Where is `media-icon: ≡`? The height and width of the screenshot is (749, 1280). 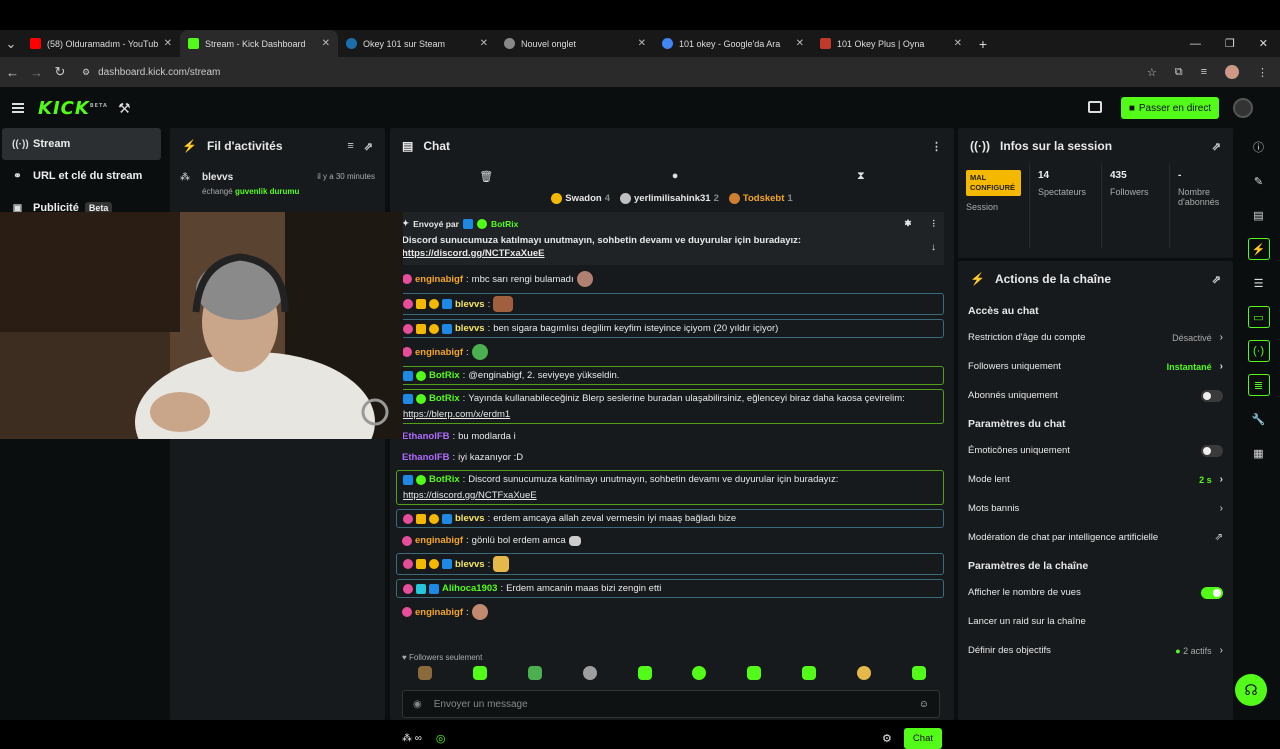
media-icon: ≡ is located at coordinates (1204, 72).